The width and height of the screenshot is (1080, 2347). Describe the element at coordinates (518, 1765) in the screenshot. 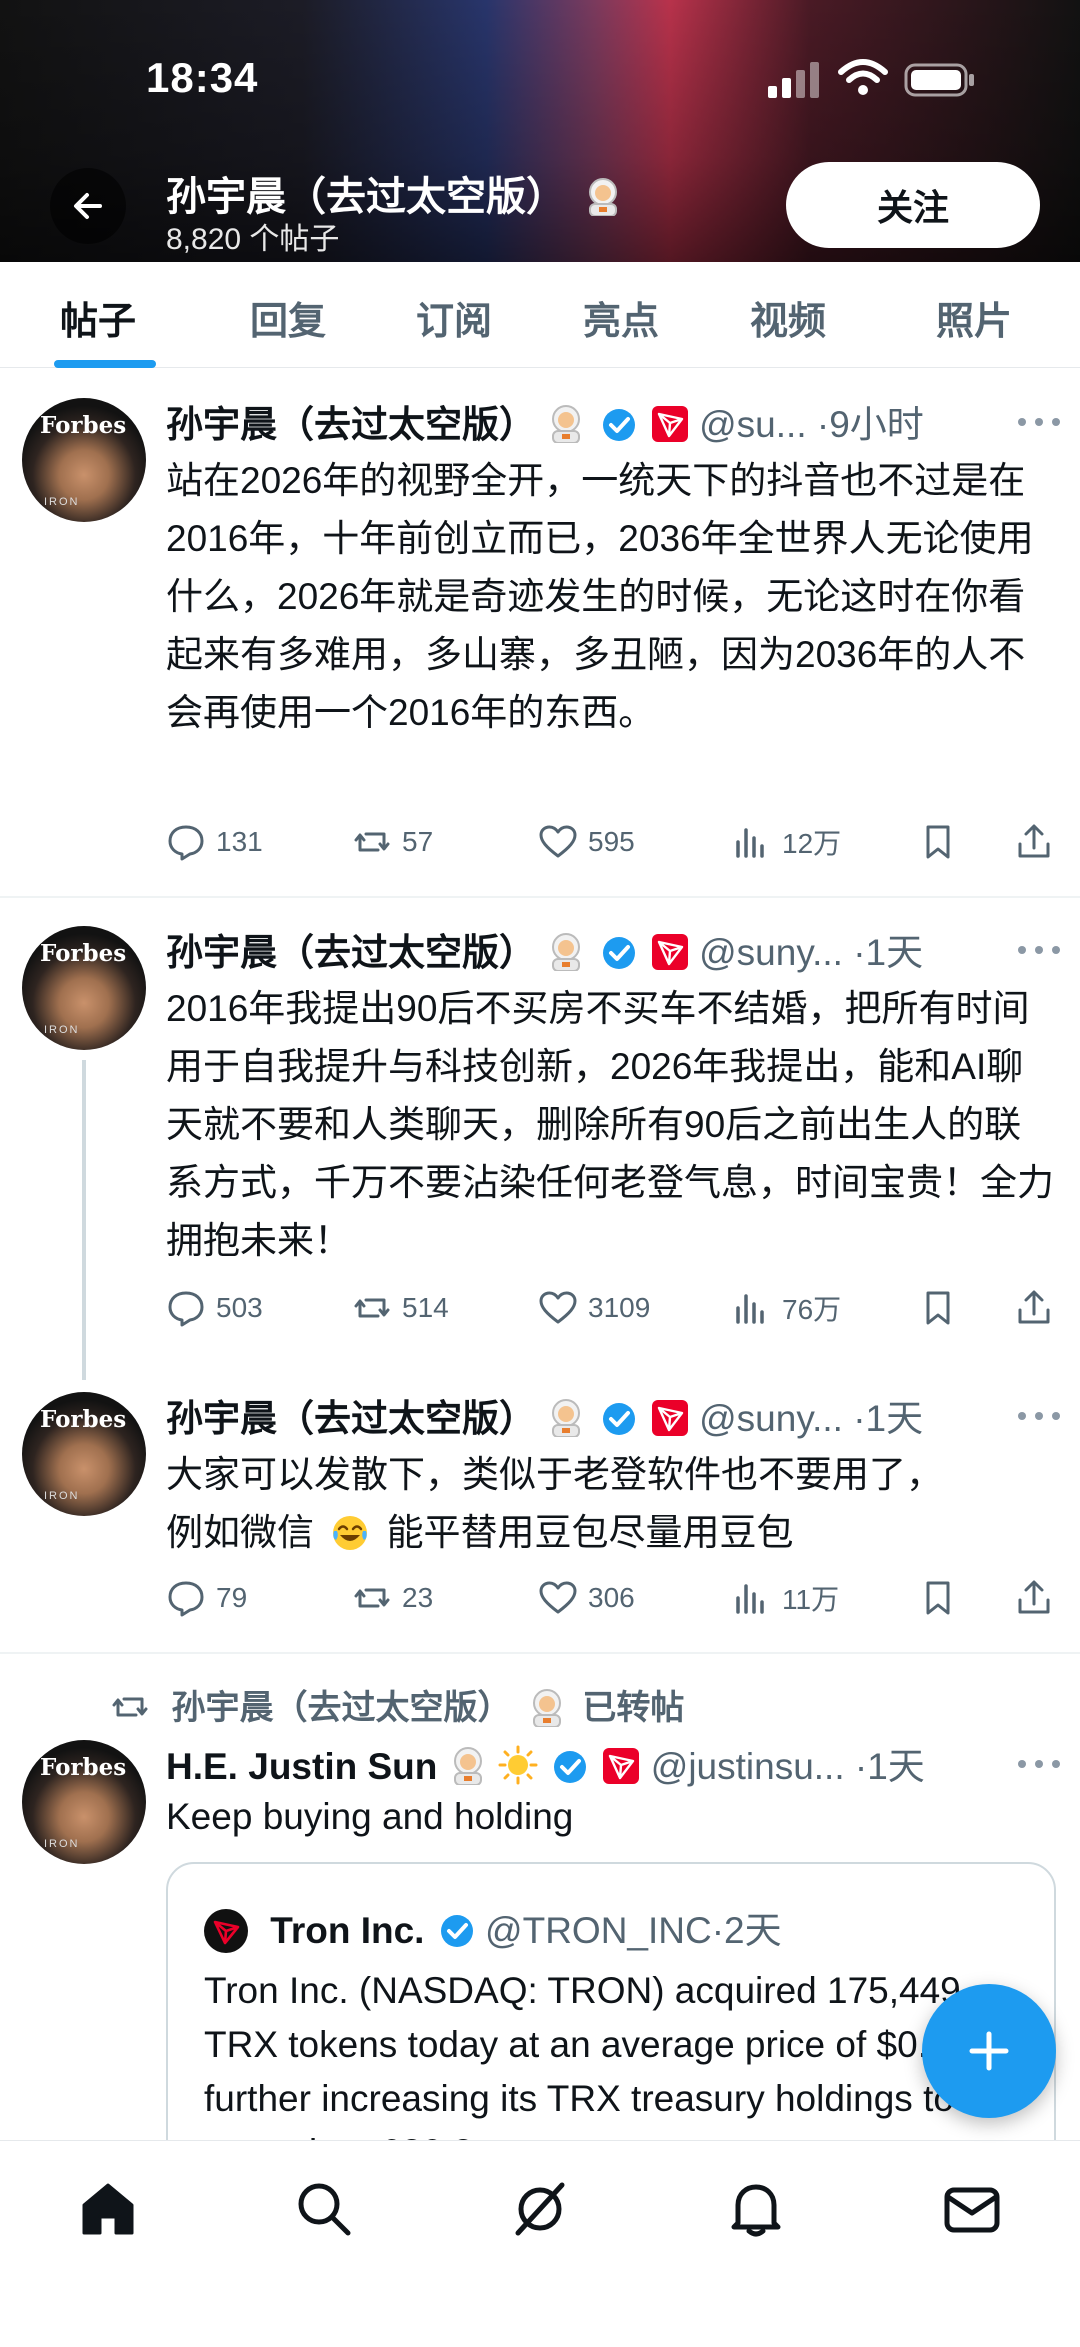

I see `sun-emoji-icon` at that location.